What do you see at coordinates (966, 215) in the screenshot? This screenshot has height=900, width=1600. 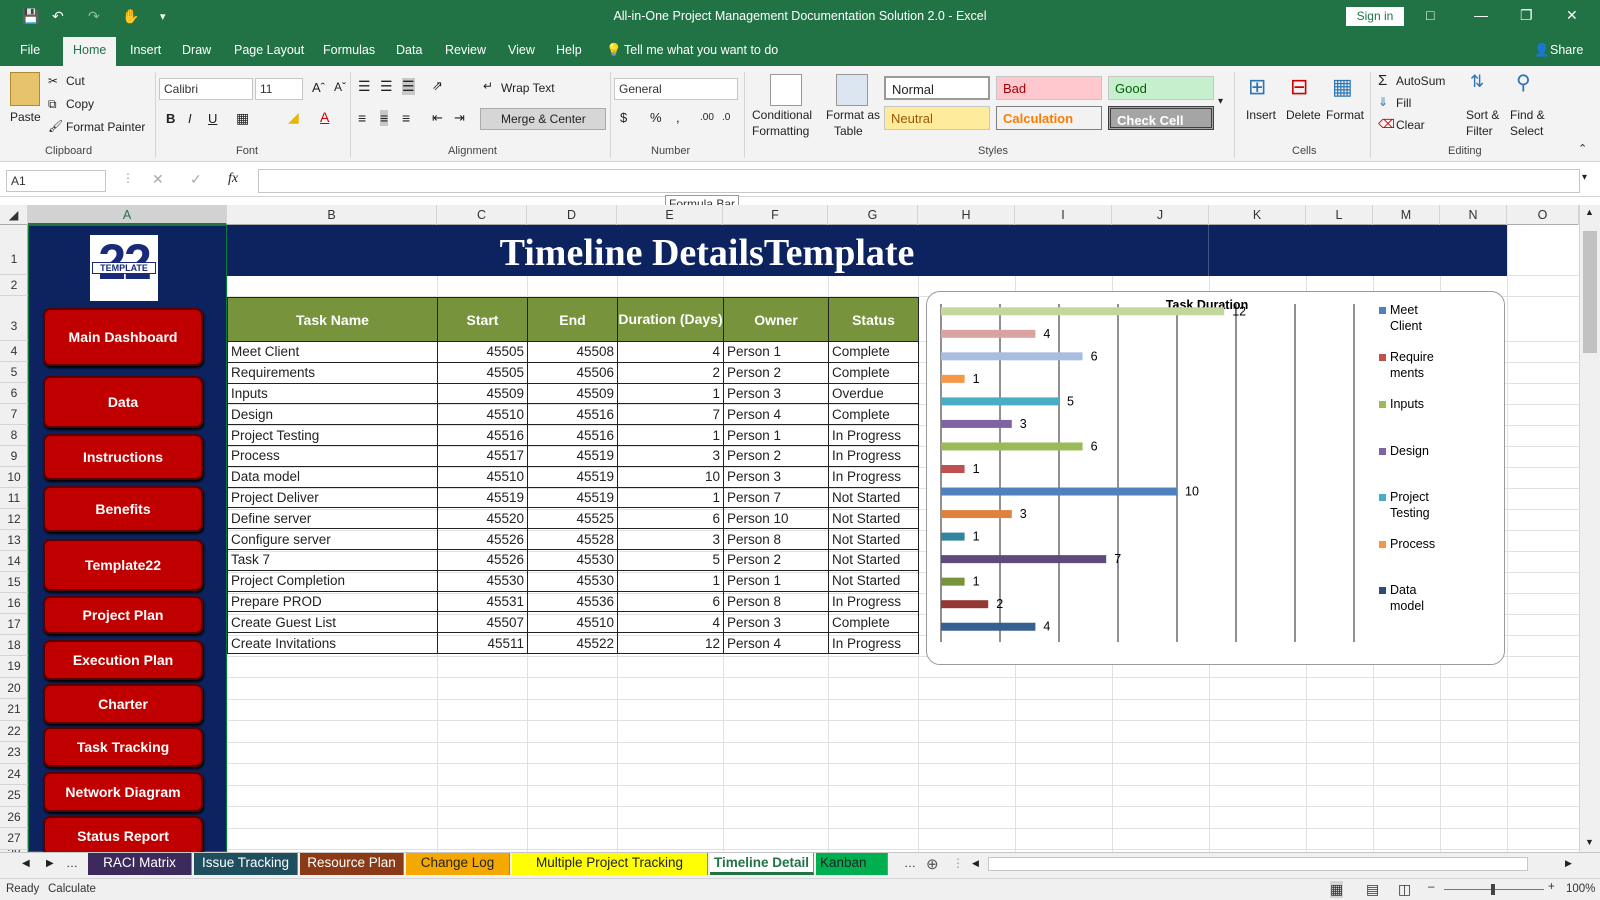 I see `column-header-h: H` at bounding box center [966, 215].